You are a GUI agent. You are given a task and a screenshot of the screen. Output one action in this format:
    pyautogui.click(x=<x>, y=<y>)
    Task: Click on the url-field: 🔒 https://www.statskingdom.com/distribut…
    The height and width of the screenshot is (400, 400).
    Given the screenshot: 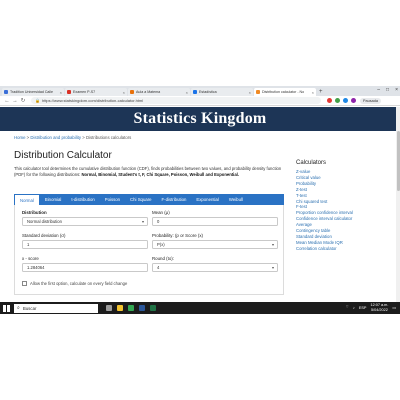 What is the action you would take?
    pyautogui.click(x=176, y=100)
    